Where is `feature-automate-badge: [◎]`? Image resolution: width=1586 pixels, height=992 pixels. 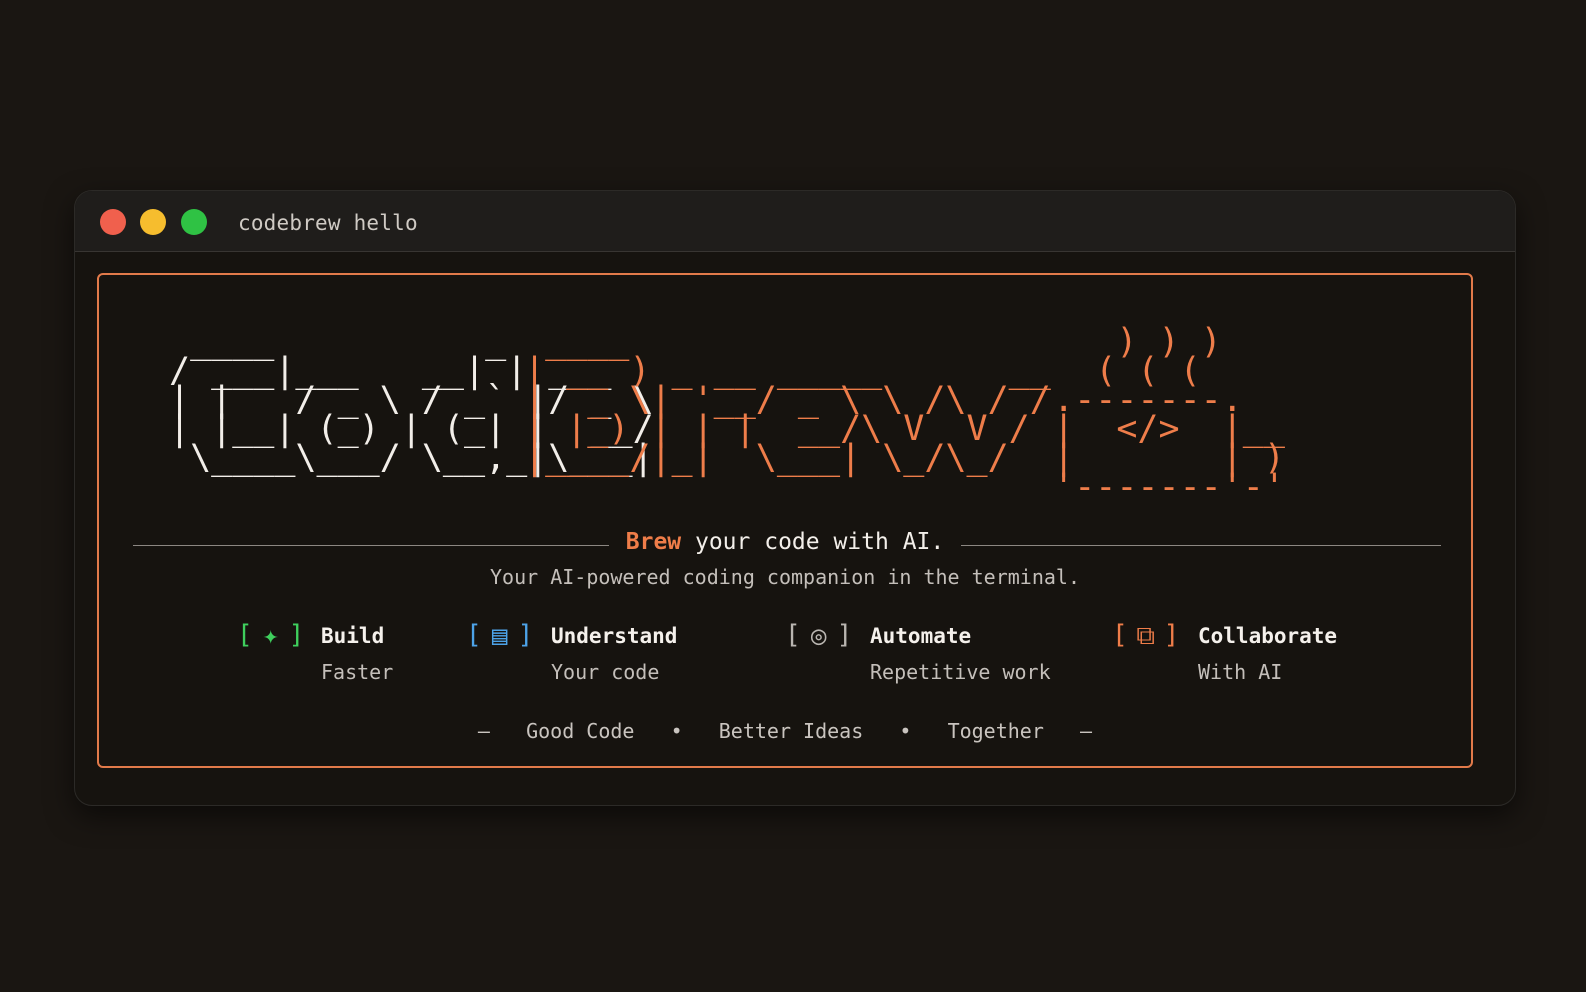 feature-automate-badge: [◎] is located at coordinates (819, 635).